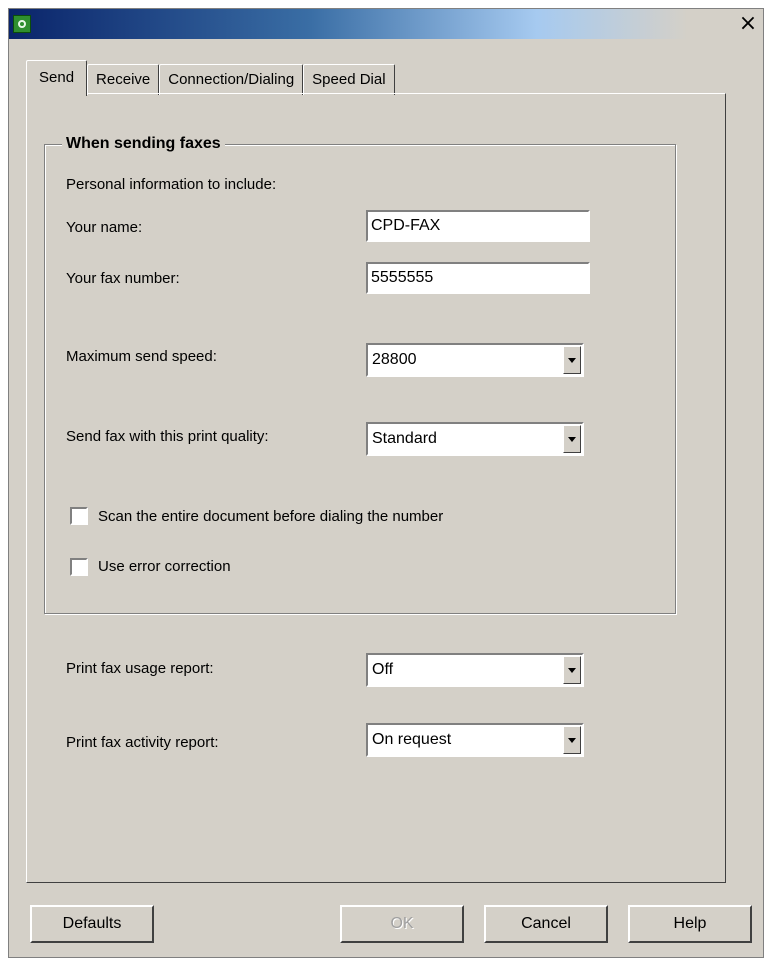  What do you see at coordinates (57, 78) in the screenshot?
I see `tab-send: Send` at bounding box center [57, 78].